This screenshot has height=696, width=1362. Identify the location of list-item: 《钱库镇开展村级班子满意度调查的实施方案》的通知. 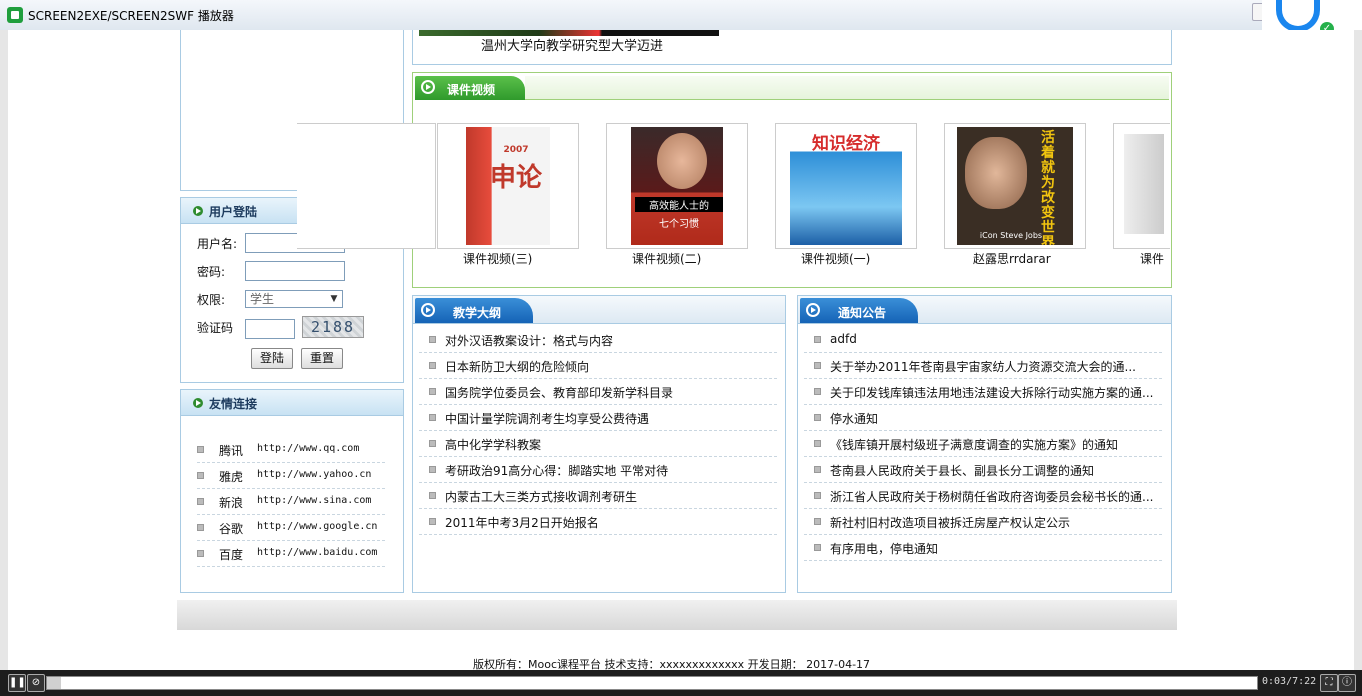
(983, 443).